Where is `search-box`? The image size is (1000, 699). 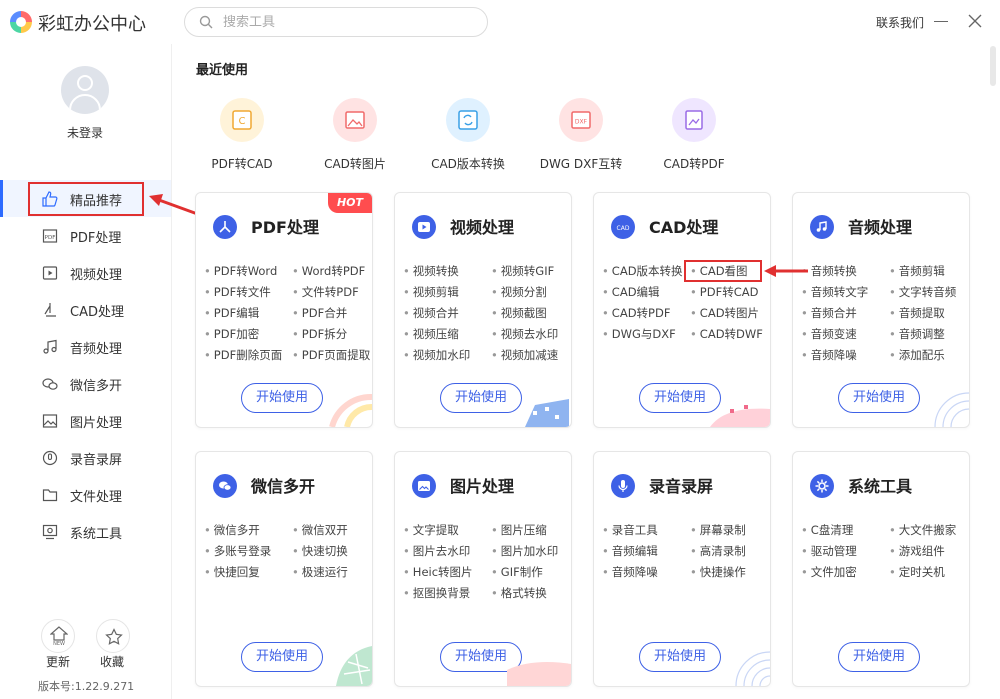 search-box is located at coordinates (336, 22).